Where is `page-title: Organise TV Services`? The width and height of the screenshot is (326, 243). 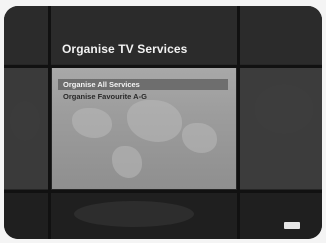 page-title: Organise TV Services is located at coordinates (125, 49).